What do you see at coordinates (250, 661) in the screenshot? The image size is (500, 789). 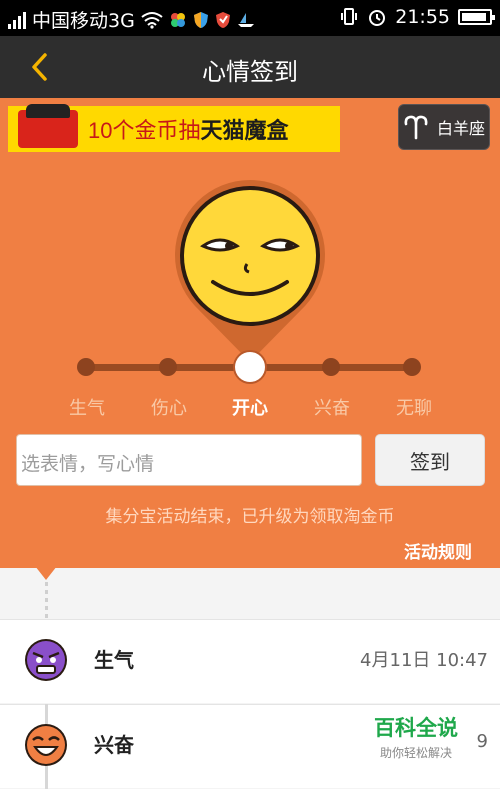 I see `history-item: 生气 4月11日 10:47` at bounding box center [250, 661].